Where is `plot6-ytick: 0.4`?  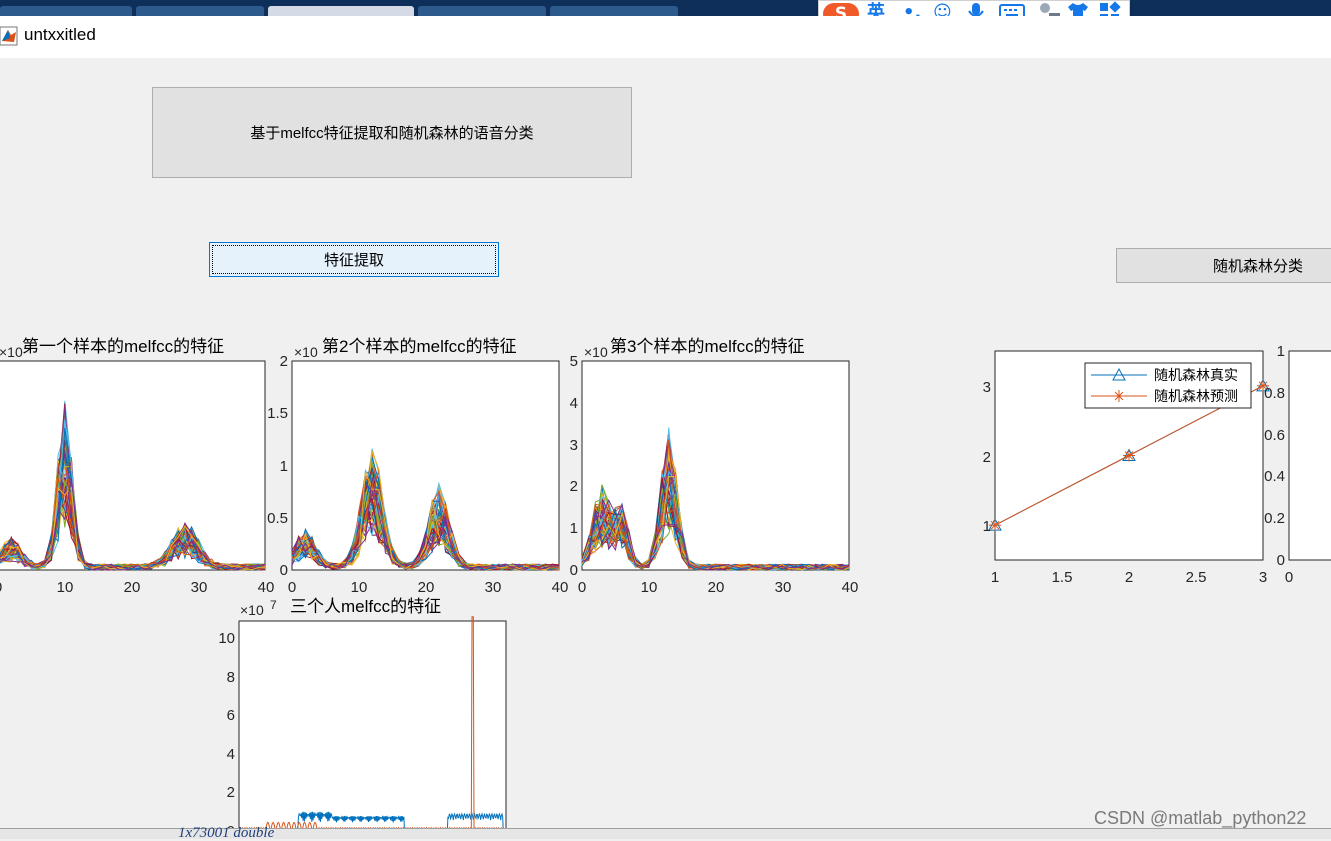 plot6-ytick: 0.4 is located at coordinates (1274, 476).